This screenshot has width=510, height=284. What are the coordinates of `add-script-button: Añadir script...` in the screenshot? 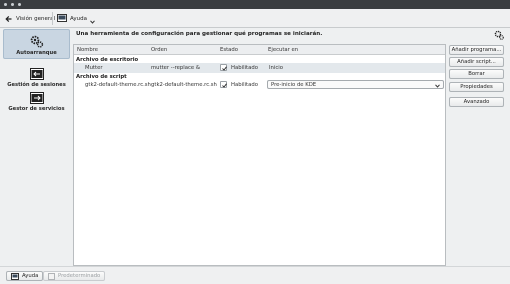 It's located at (476, 62).